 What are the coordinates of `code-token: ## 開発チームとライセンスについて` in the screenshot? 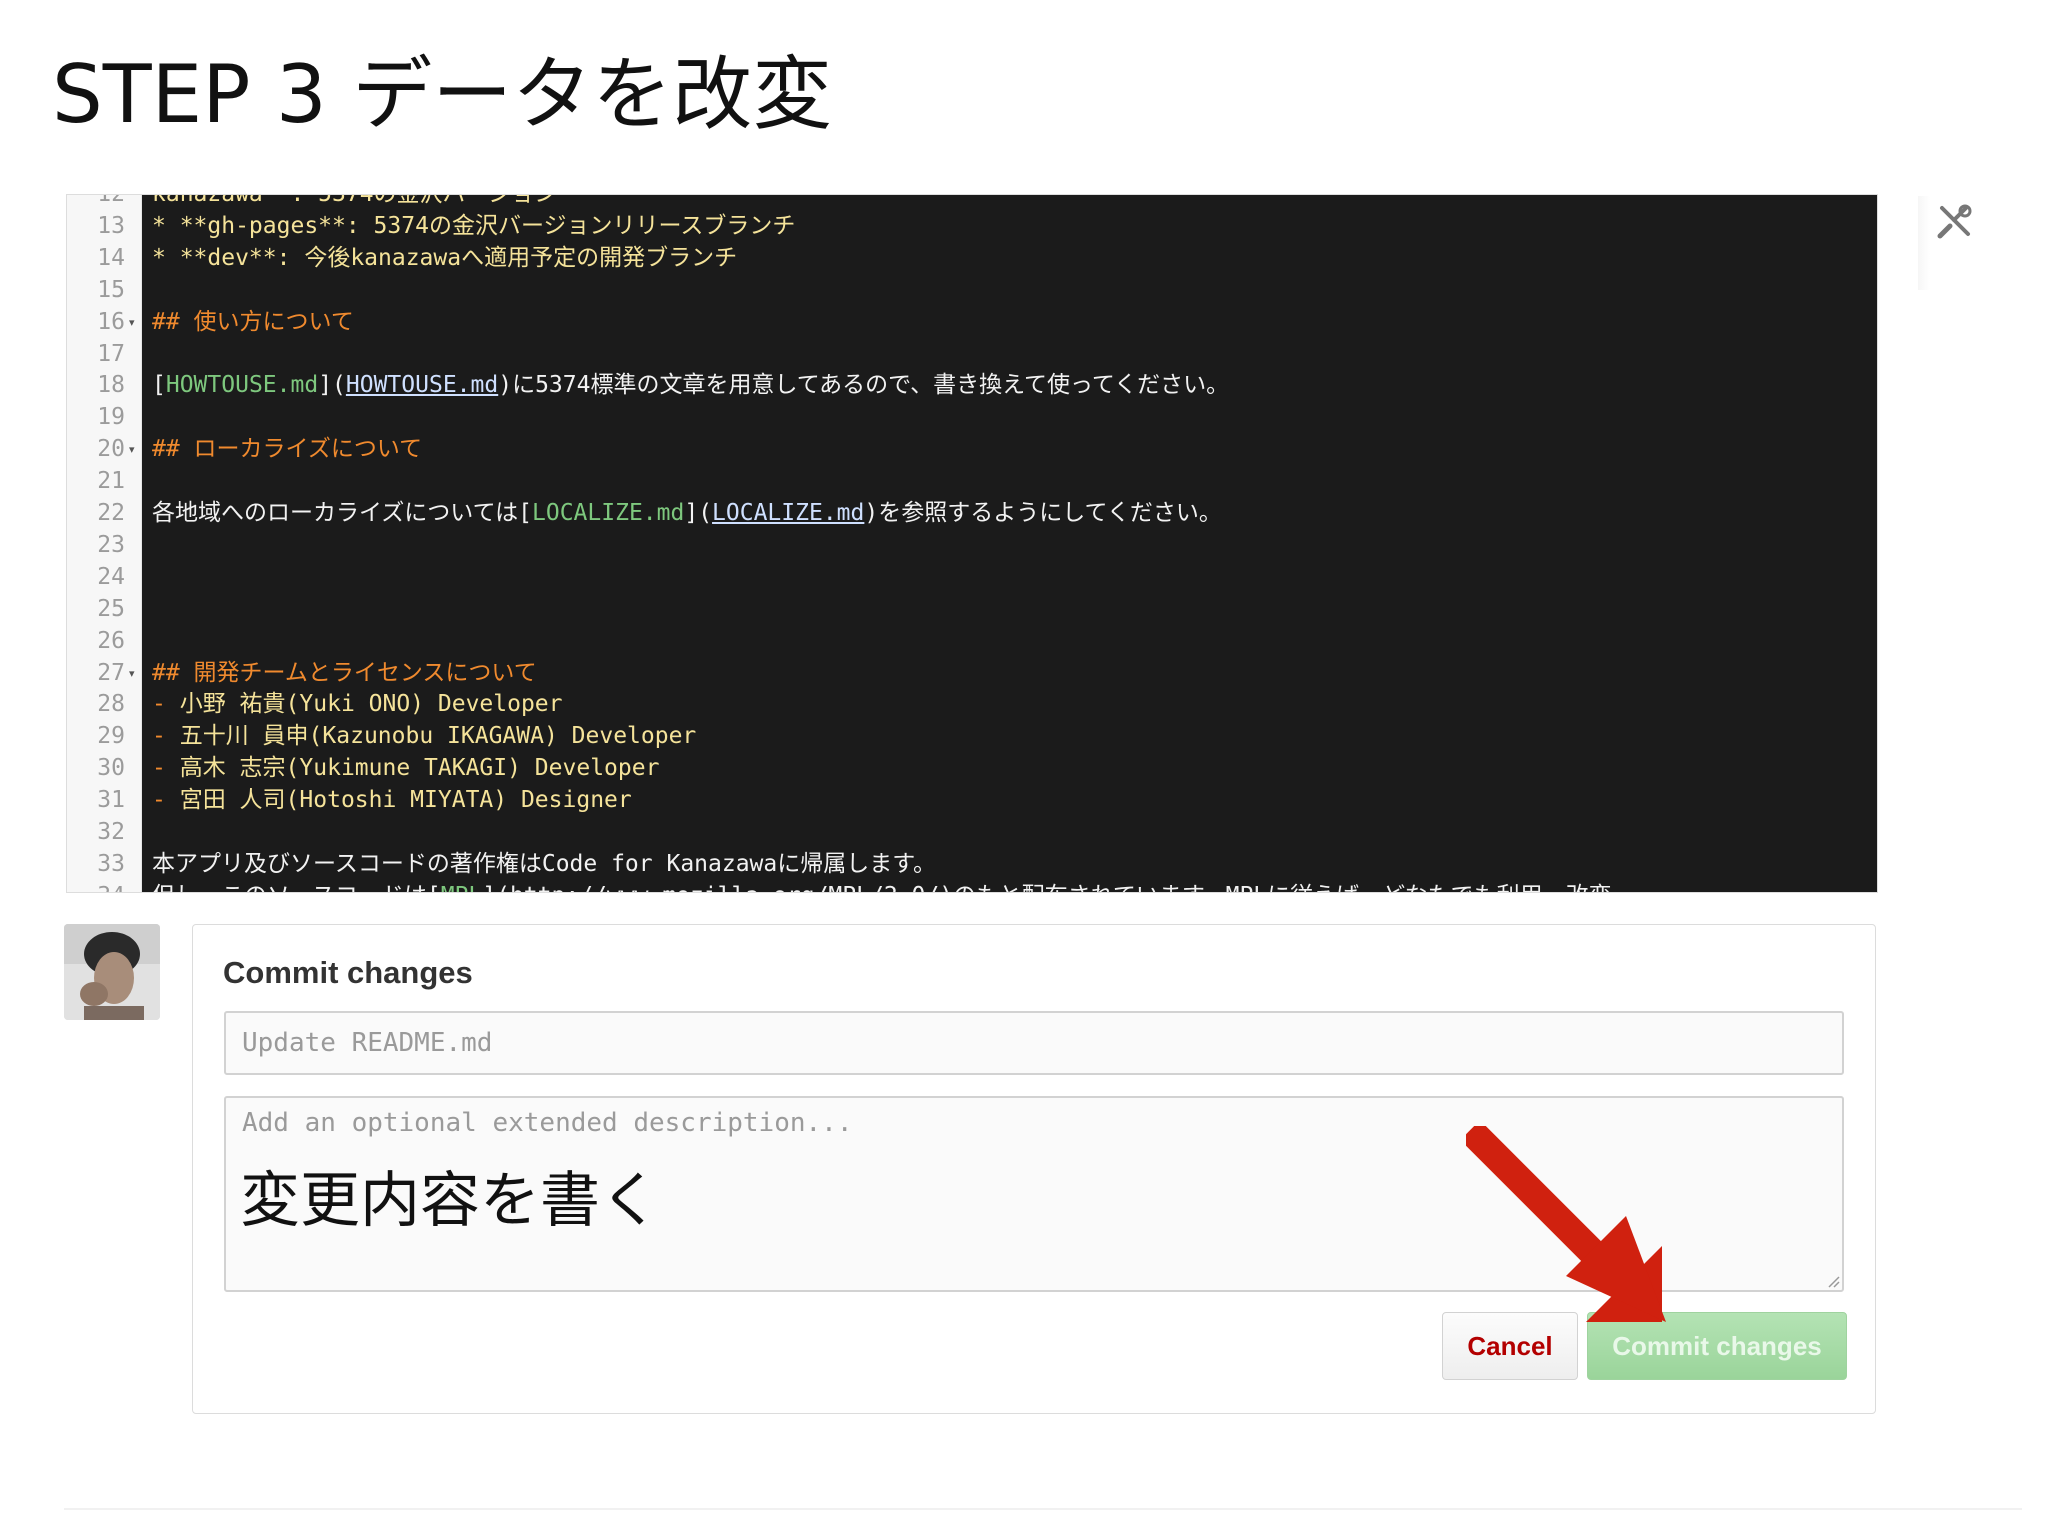 It's located at (344, 672).